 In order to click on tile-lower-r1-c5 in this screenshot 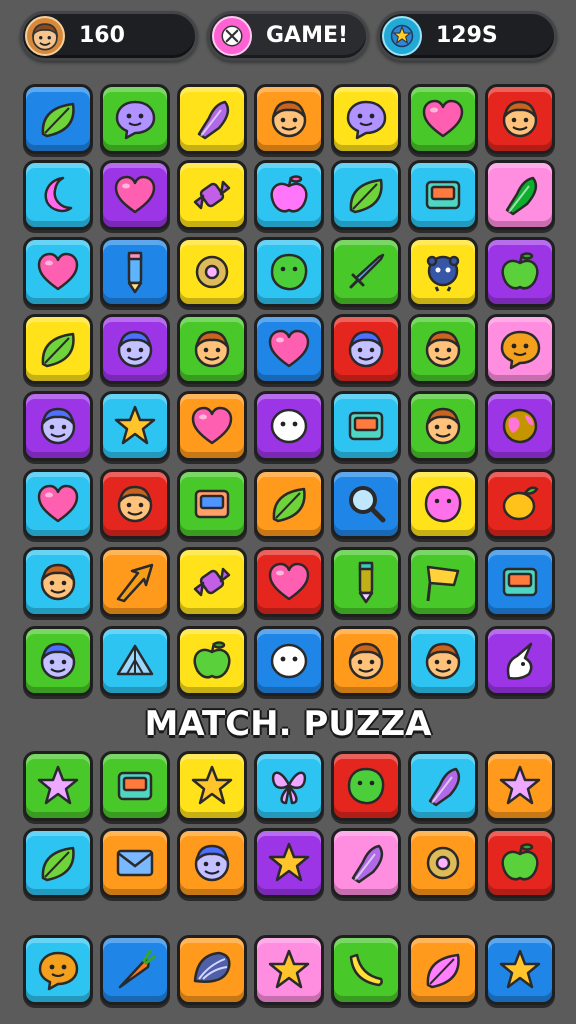, I will do `click(366, 786)`.